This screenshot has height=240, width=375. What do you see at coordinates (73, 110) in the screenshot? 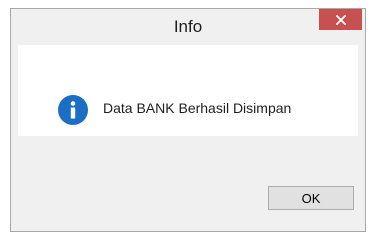
I see `info-icon` at bounding box center [73, 110].